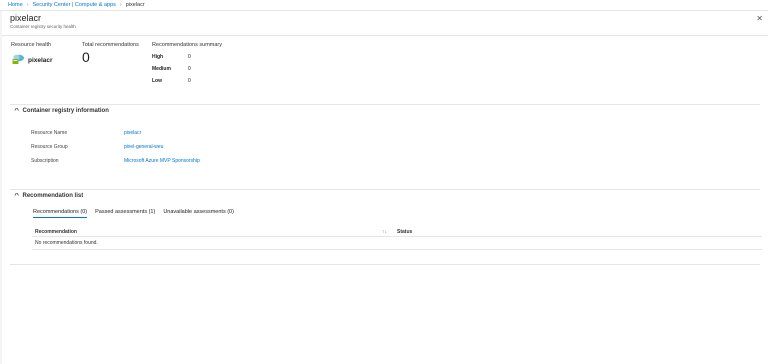 The image size is (768, 364). What do you see at coordinates (143, 147) in the screenshot?
I see `resource-group-link: pixel-general-weu` at bounding box center [143, 147].